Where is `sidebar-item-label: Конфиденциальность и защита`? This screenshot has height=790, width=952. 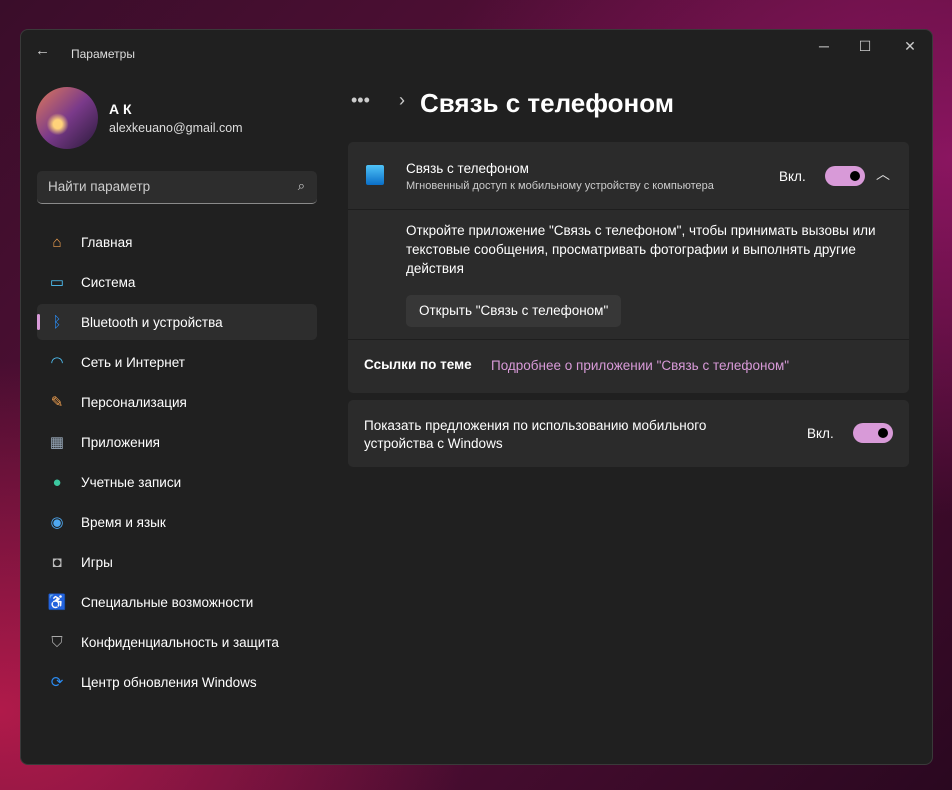
sidebar-item-label: Конфиденциальность и защита is located at coordinates (180, 642).